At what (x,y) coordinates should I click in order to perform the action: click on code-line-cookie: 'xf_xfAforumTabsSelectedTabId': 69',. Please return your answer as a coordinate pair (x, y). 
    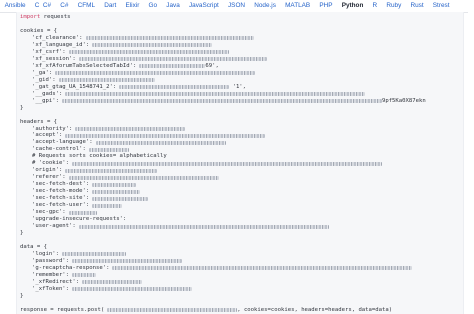
    Looking at the image, I should click on (239, 66).